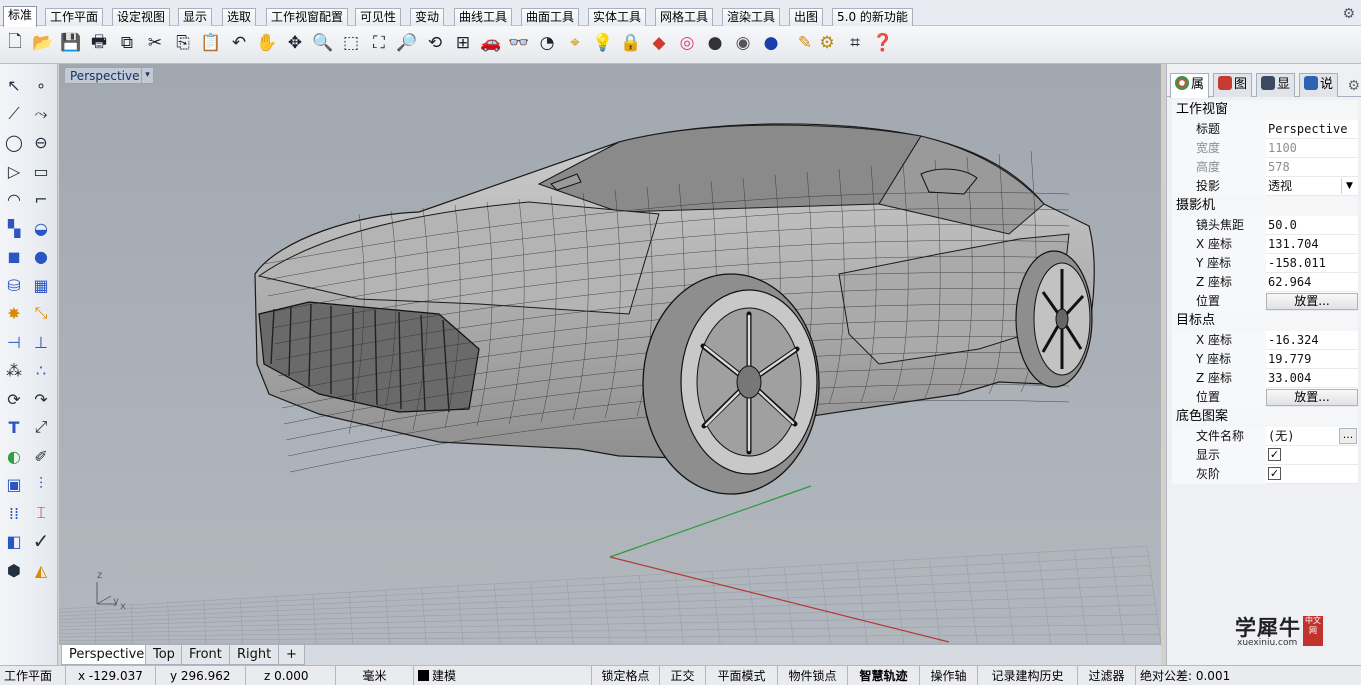 This screenshot has width=1361, height=685. What do you see at coordinates (375, 675) in the screenshot?
I see `status-units: 毫米` at bounding box center [375, 675].